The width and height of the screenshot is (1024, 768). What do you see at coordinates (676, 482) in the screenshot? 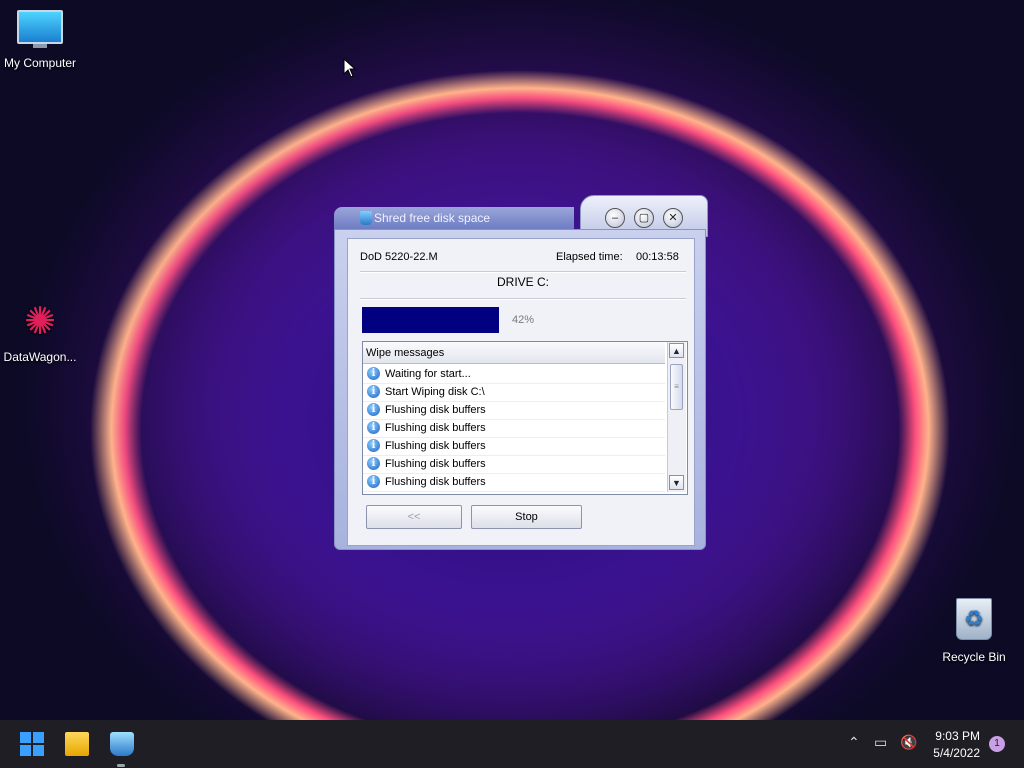
I see `scroll-down-button: ▼` at bounding box center [676, 482].